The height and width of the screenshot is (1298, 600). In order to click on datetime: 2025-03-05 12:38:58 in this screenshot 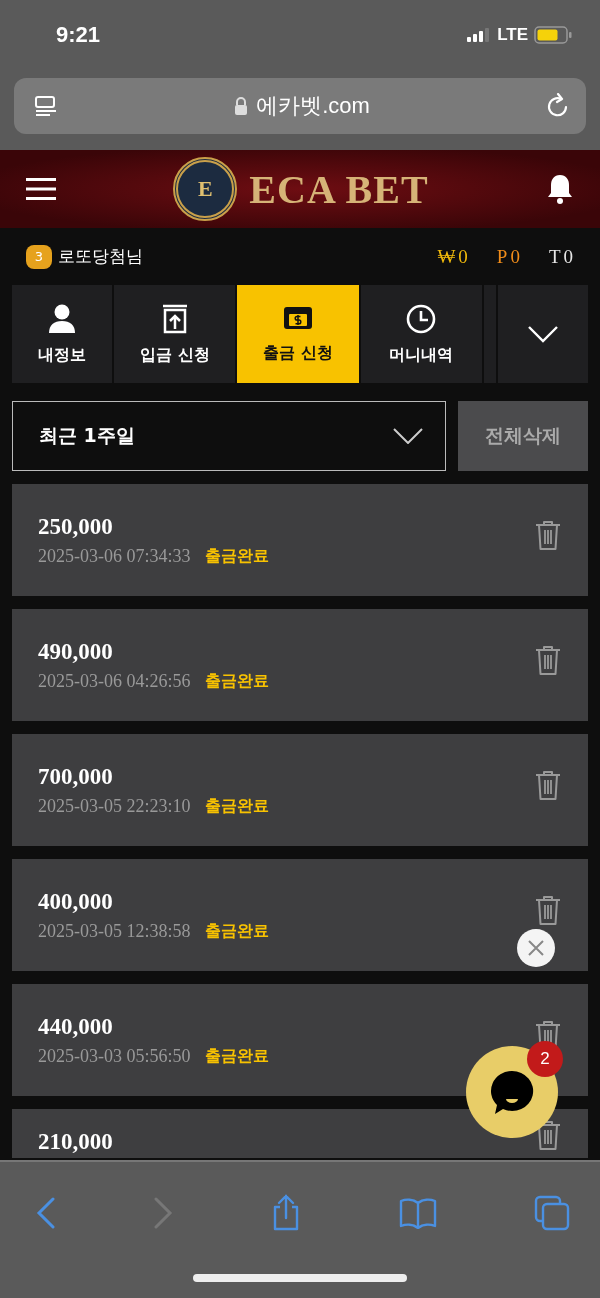, I will do `click(114, 931)`.